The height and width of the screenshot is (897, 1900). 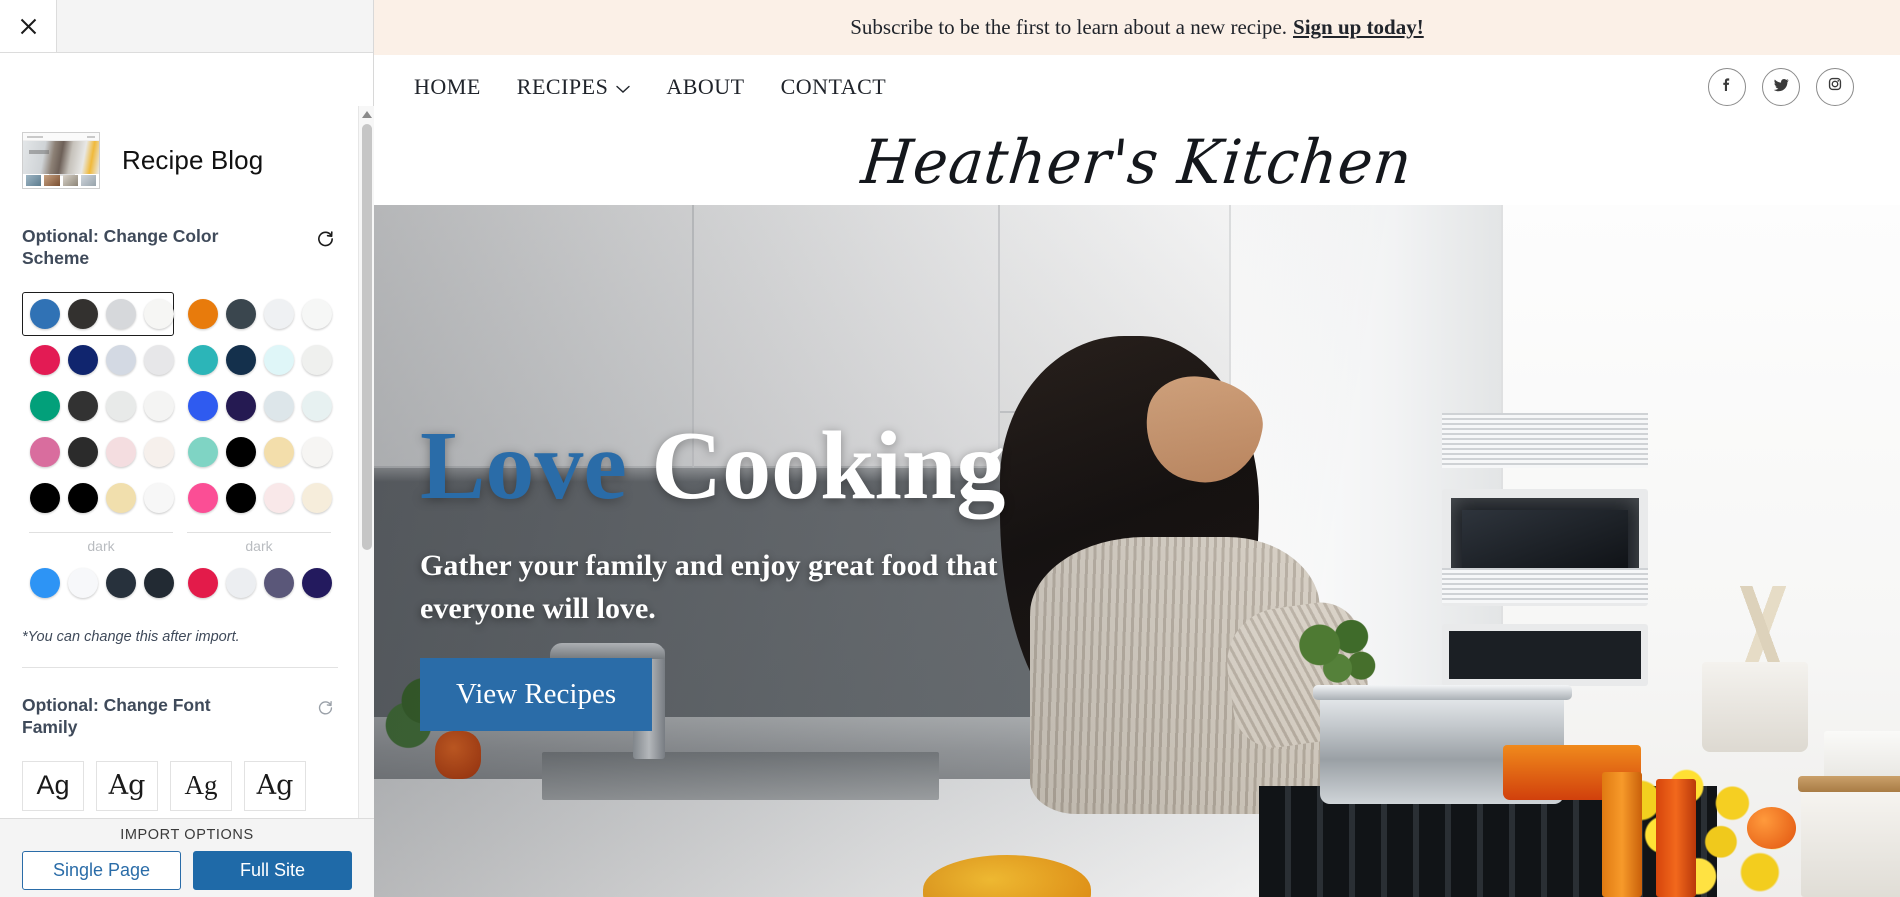 I want to click on reset-font-family-button, so click(x=325, y=709).